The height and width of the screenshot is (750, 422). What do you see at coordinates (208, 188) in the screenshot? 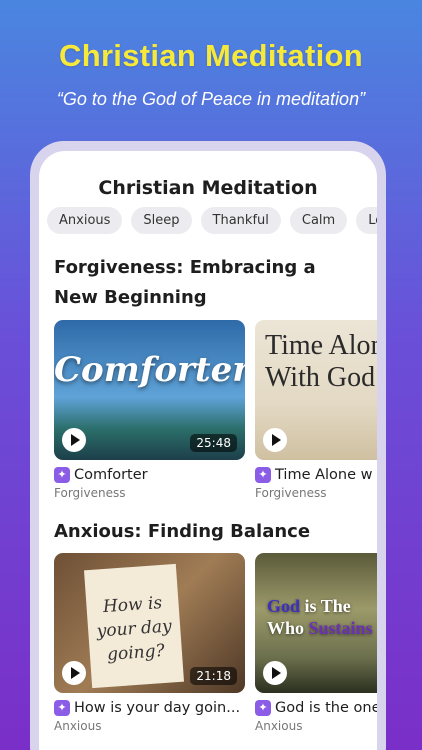
I see `page-title: Christian Meditation` at bounding box center [208, 188].